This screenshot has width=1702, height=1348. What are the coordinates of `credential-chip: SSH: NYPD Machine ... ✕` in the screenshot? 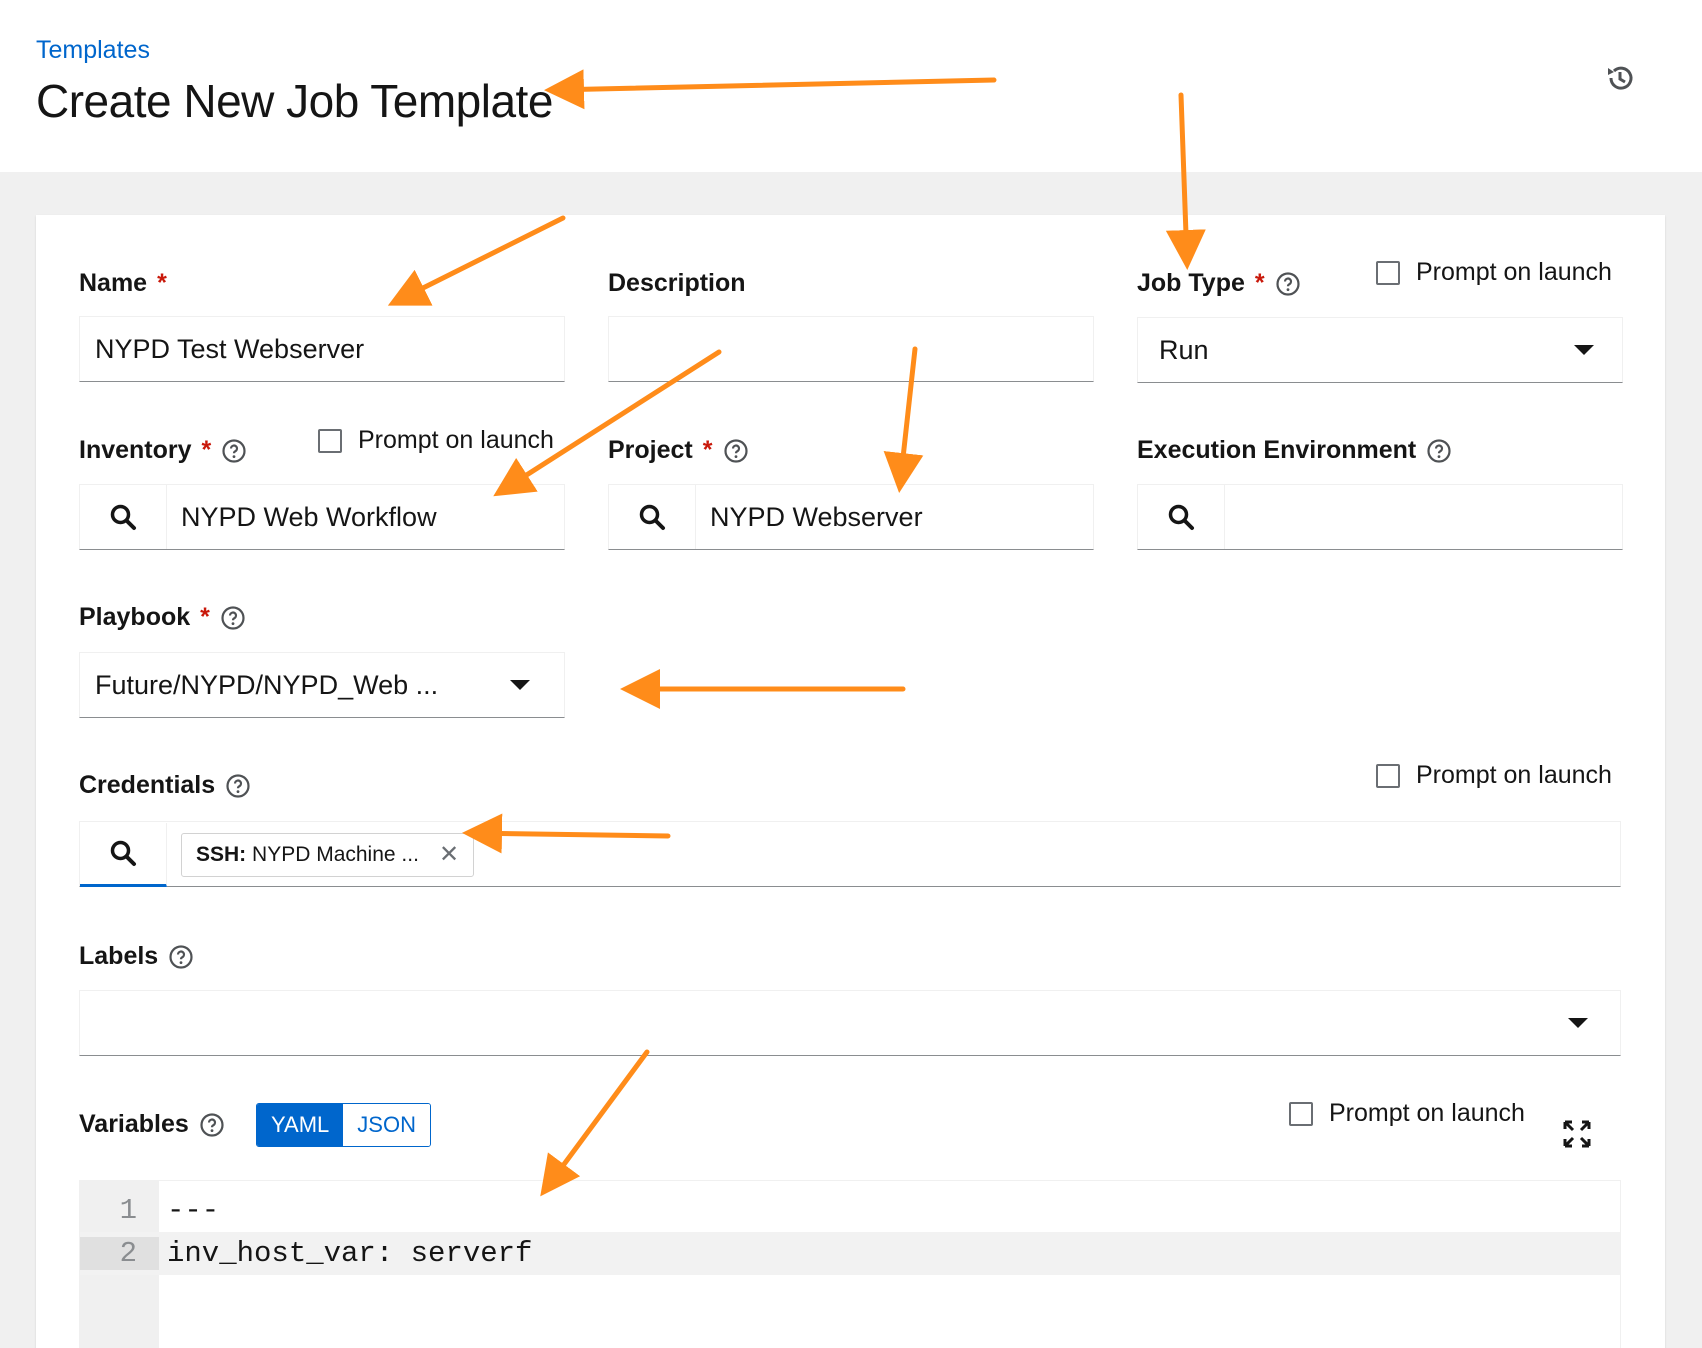 It's located at (328, 855).